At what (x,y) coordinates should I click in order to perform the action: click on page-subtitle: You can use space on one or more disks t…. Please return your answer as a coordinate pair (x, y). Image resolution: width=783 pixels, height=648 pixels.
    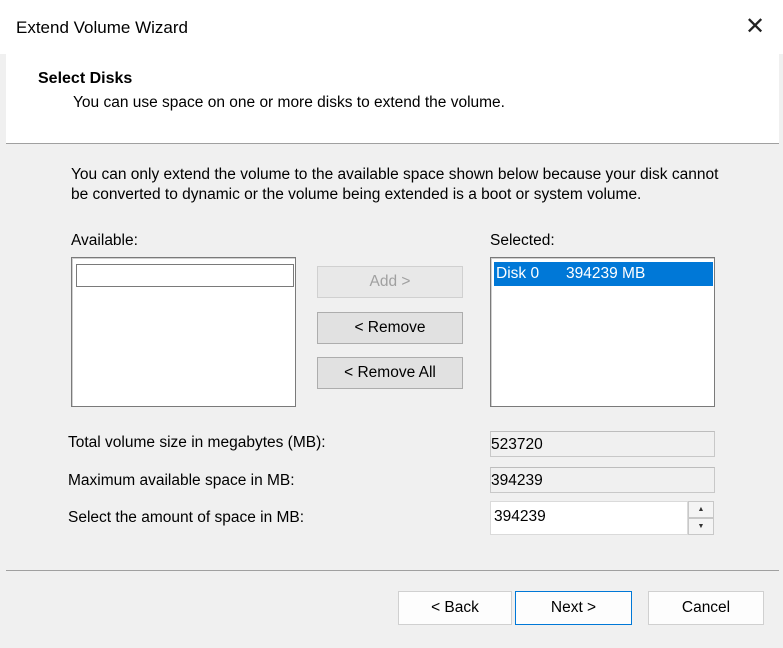
    Looking at the image, I should click on (289, 102).